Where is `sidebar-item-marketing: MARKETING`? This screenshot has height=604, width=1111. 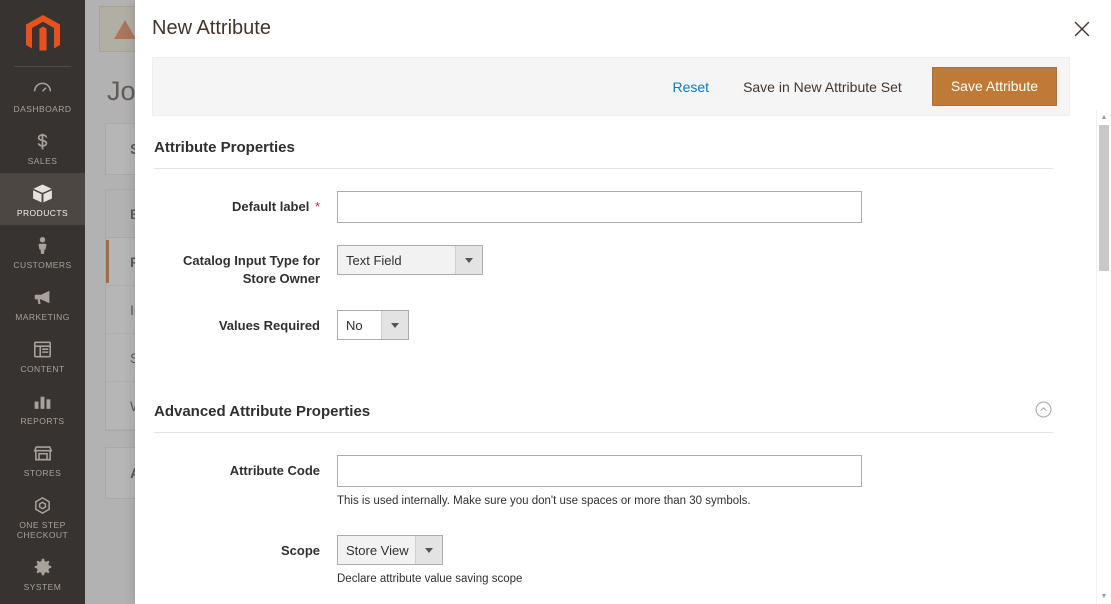
sidebar-item-marketing: MARKETING is located at coordinates (42, 303).